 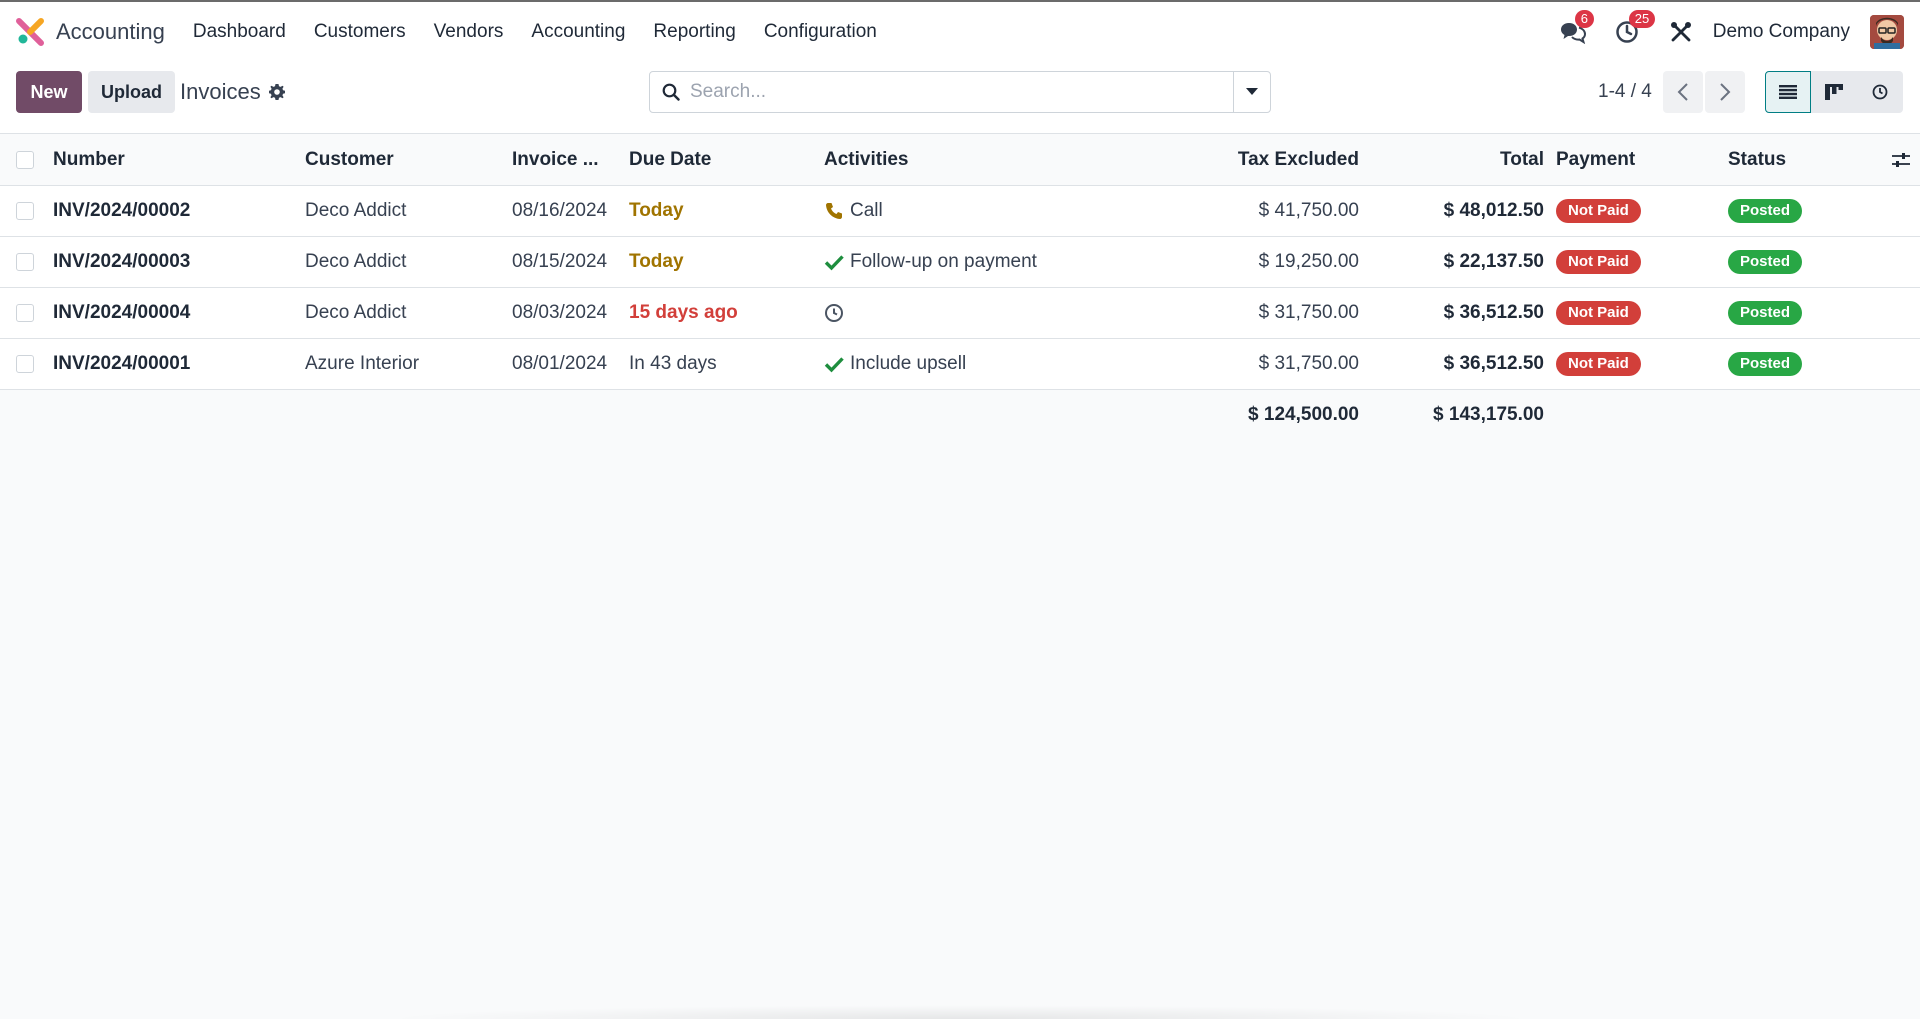 I want to click on activity-summary: Call, so click(x=866, y=210).